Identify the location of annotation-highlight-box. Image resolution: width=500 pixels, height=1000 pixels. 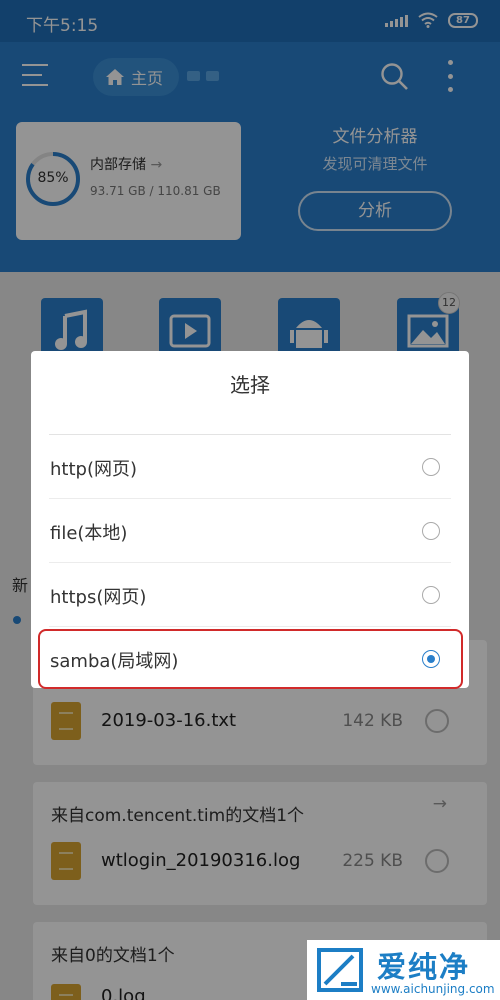
(250, 659).